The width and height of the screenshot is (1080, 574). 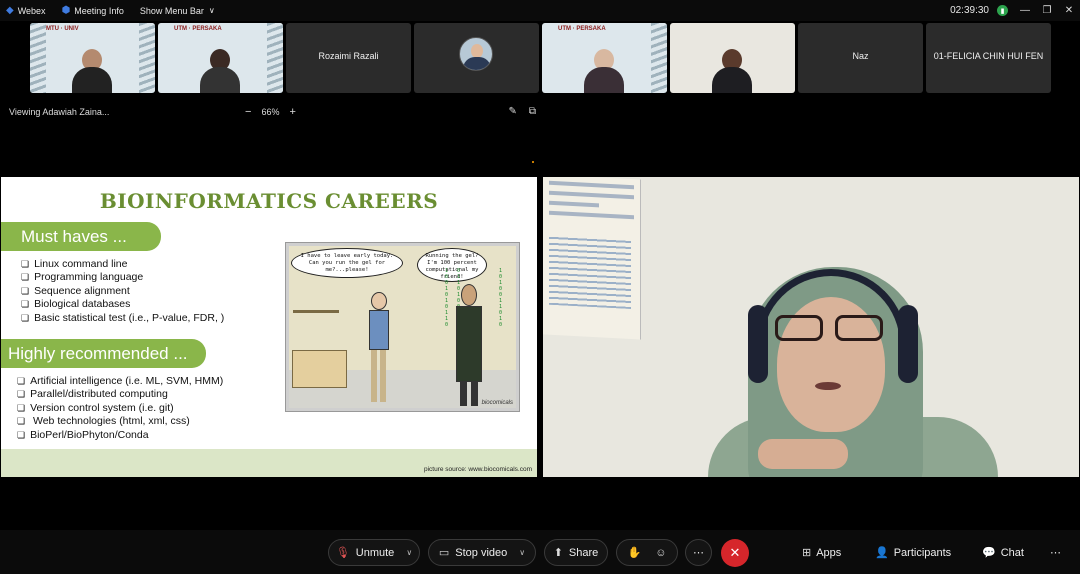 What do you see at coordinates (1002, 10) in the screenshot?
I see `connection-signal-icon: ▮` at bounding box center [1002, 10].